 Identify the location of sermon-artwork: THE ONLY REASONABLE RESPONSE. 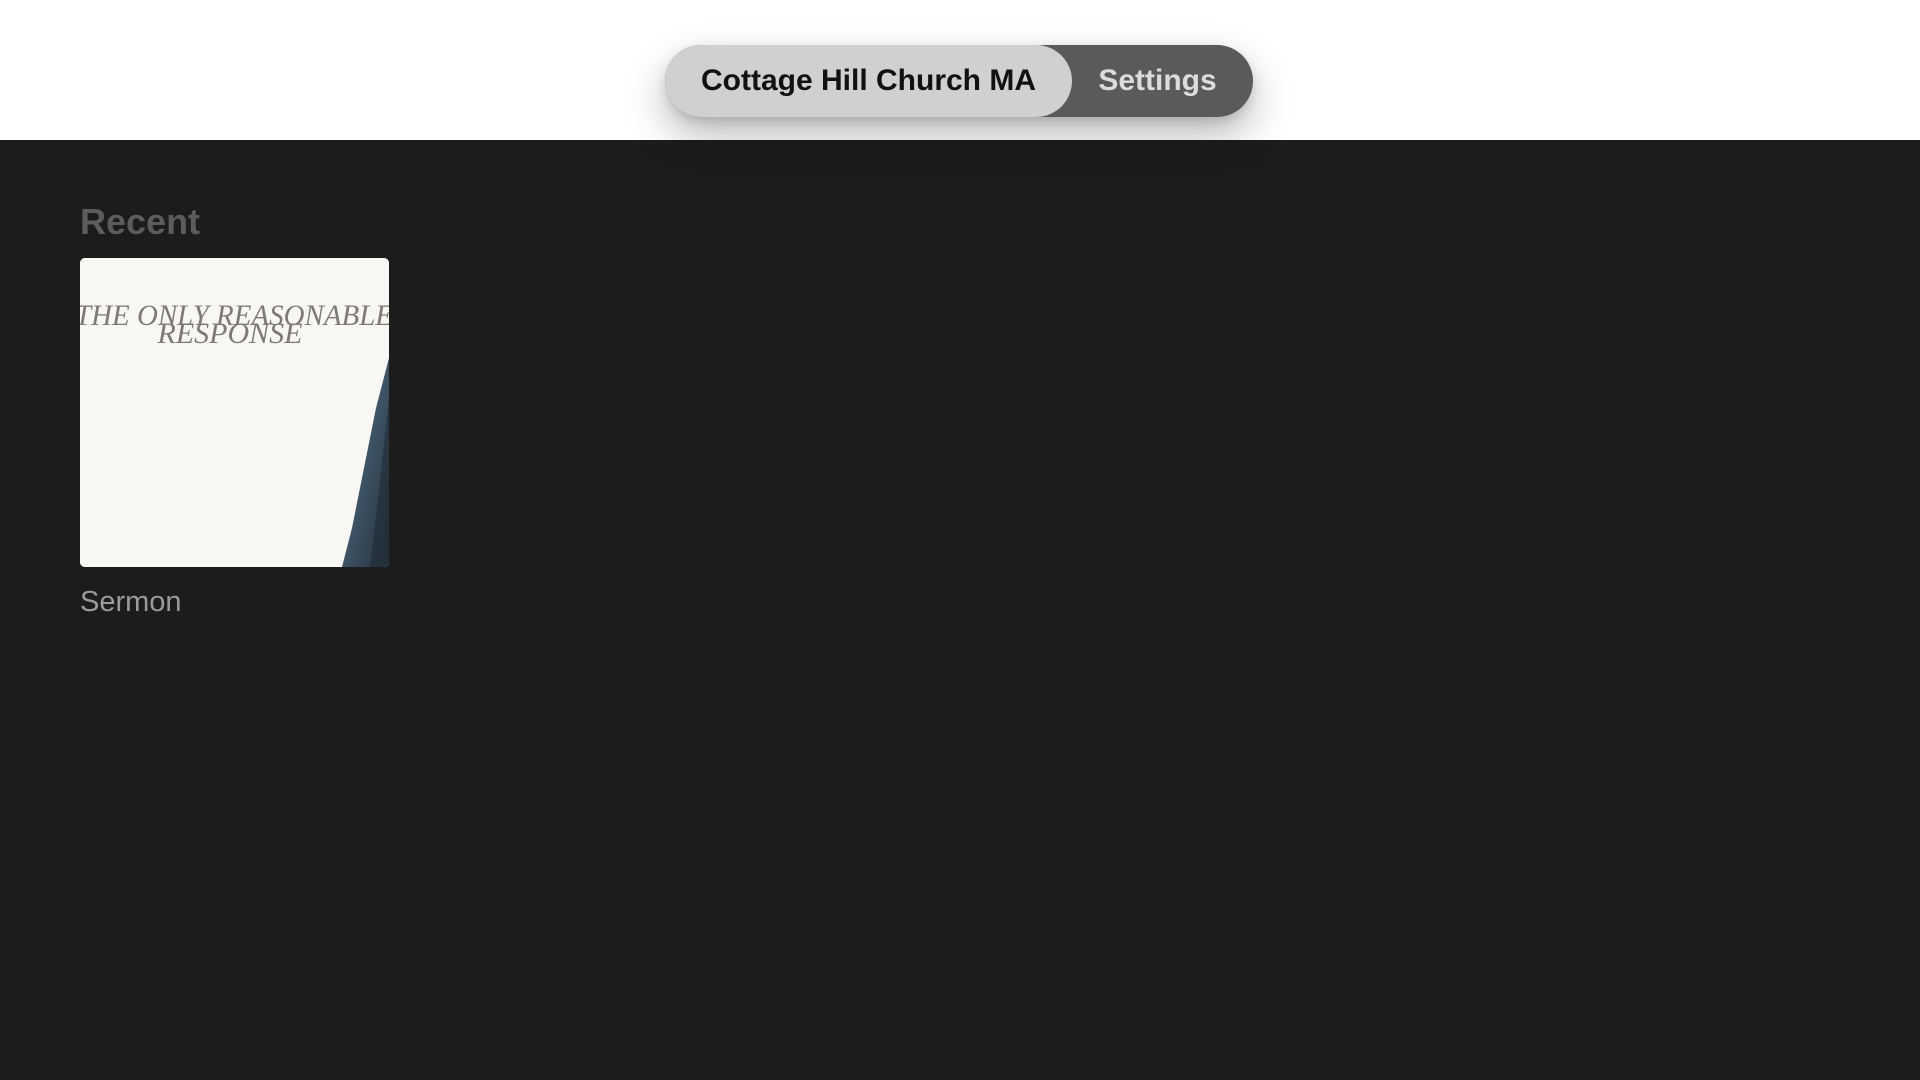
(234, 412).